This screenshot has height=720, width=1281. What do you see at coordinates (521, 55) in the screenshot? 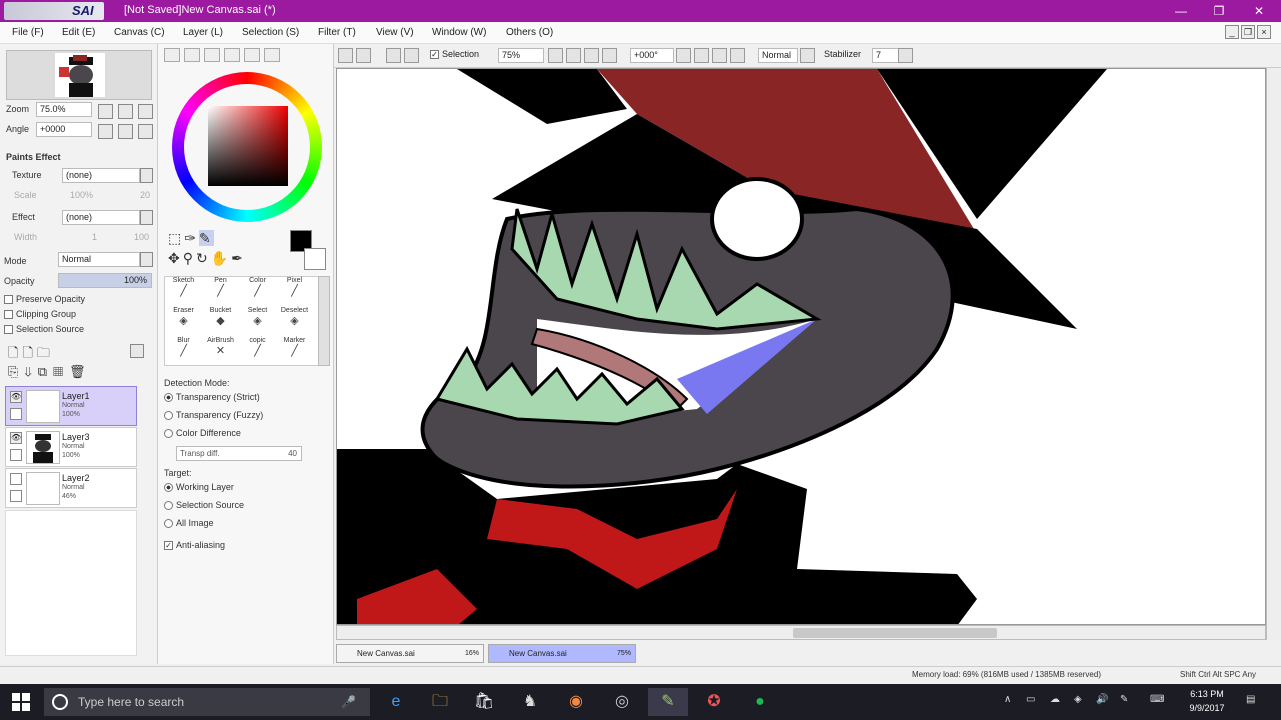
I see `zoom-dropdown: 75%` at bounding box center [521, 55].